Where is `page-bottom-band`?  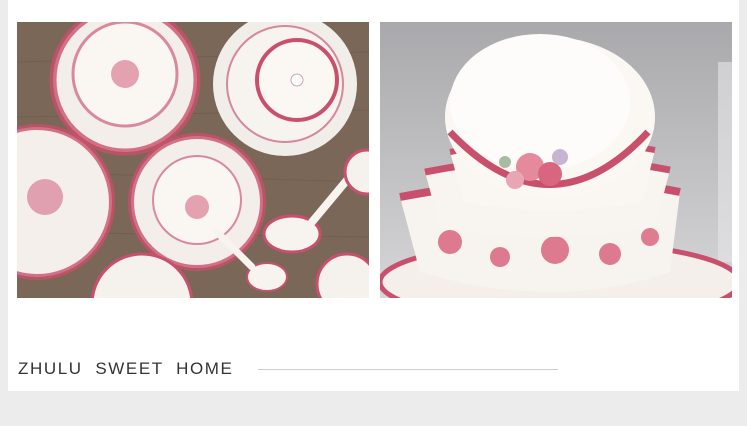
page-bottom-band is located at coordinates (373, 408).